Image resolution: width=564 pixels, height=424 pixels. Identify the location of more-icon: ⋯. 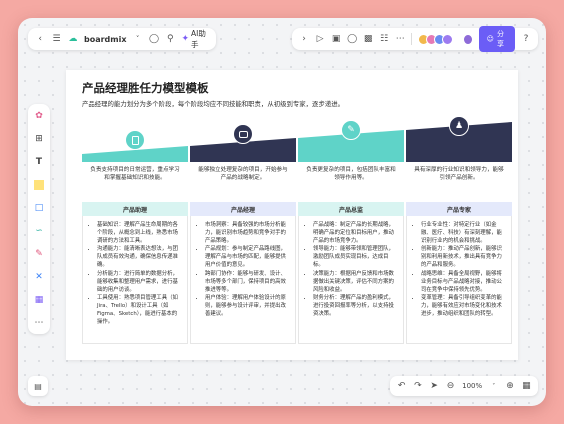
(400, 39).